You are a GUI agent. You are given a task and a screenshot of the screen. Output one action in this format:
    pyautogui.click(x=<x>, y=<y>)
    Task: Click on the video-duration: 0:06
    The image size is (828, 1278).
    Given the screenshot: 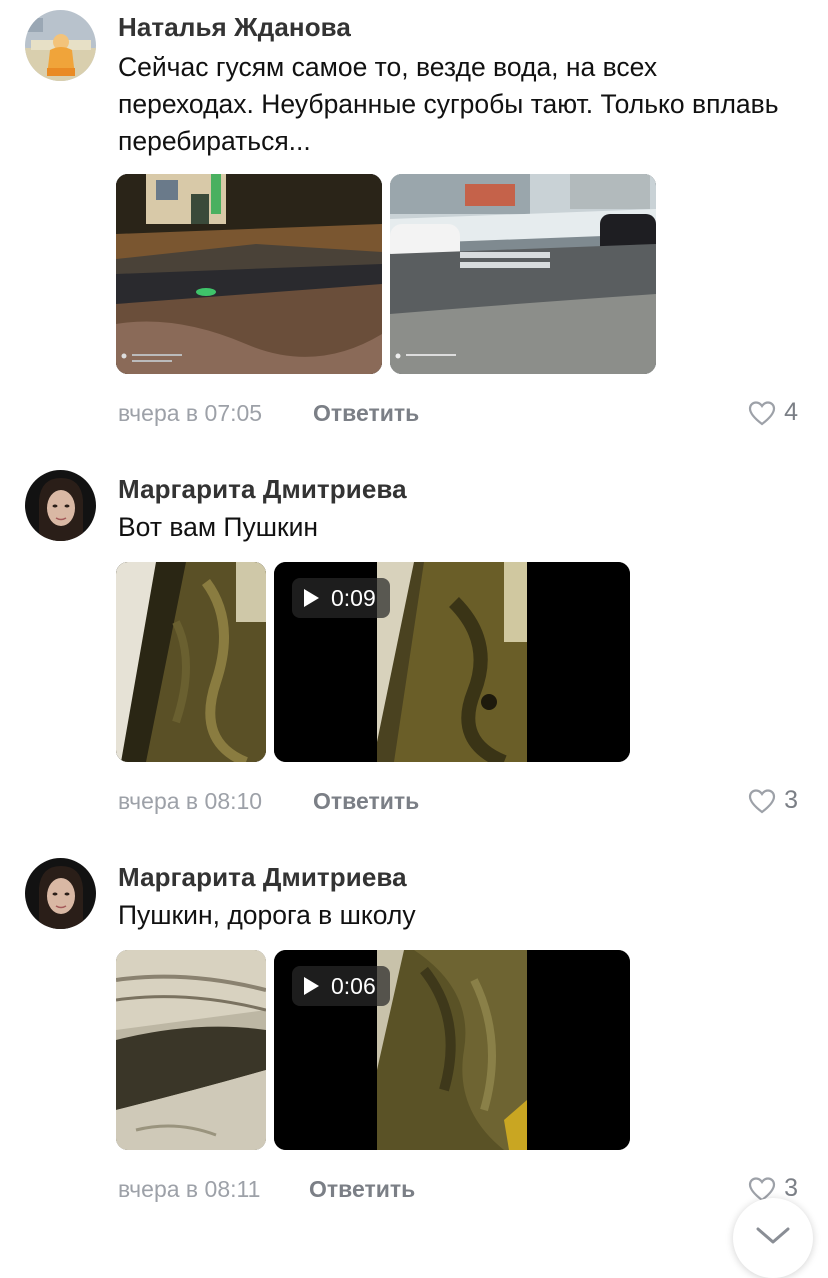 What is the action you would take?
    pyautogui.click(x=353, y=986)
    